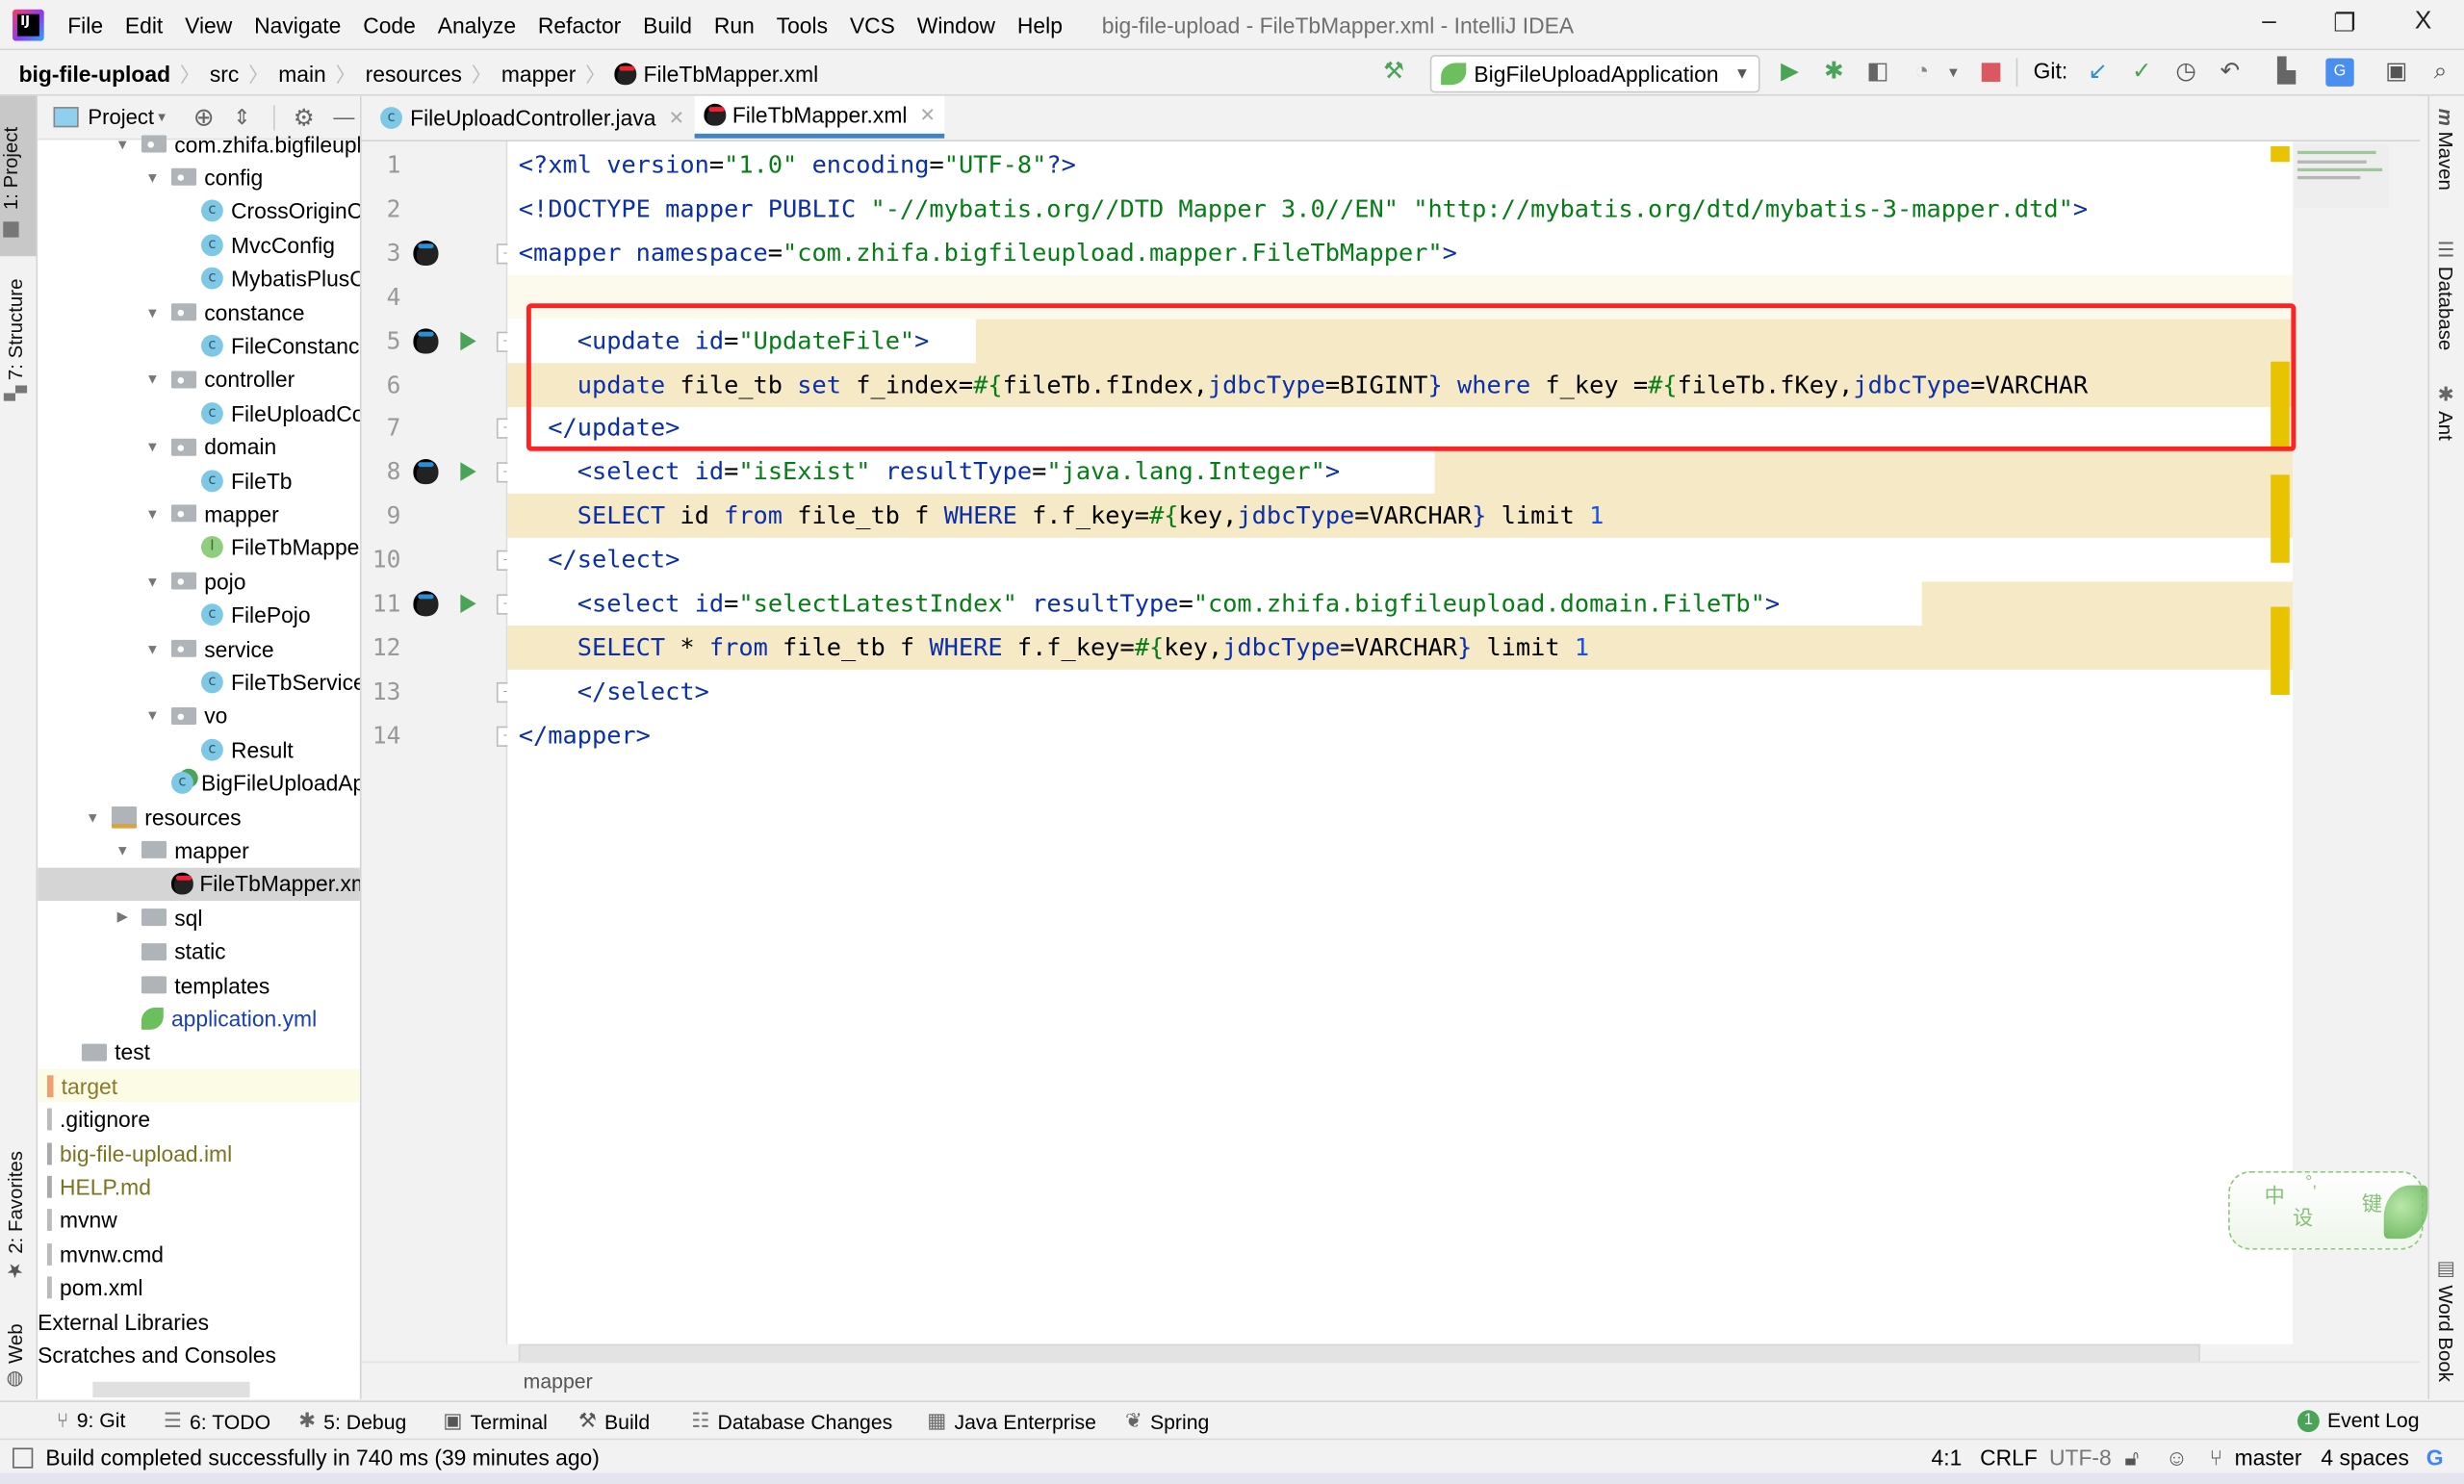  I want to click on line-number: 10, so click(381, 560).